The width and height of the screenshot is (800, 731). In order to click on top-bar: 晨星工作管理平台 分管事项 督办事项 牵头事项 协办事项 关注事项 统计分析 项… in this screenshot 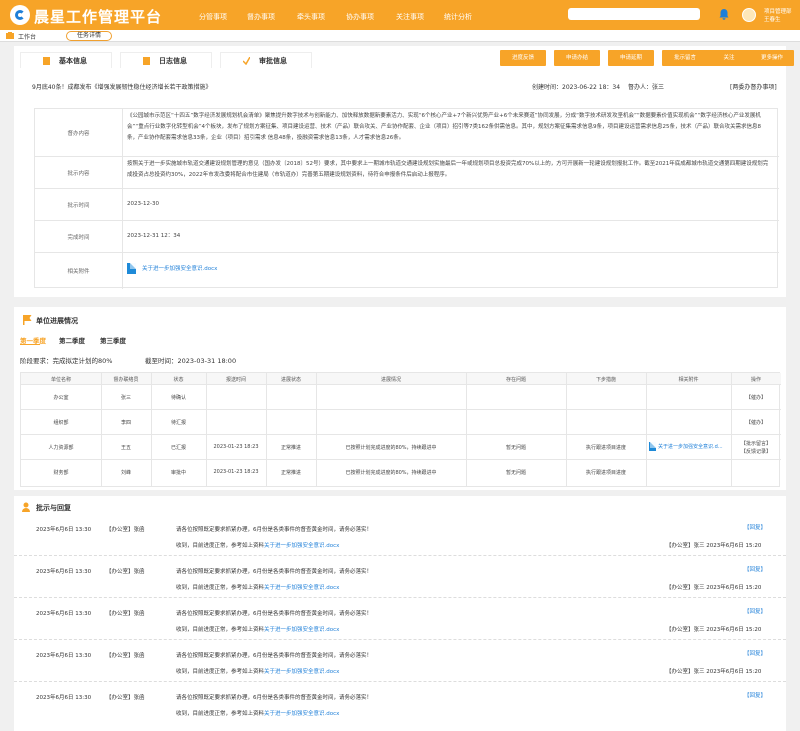, I will do `click(400, 15)`.